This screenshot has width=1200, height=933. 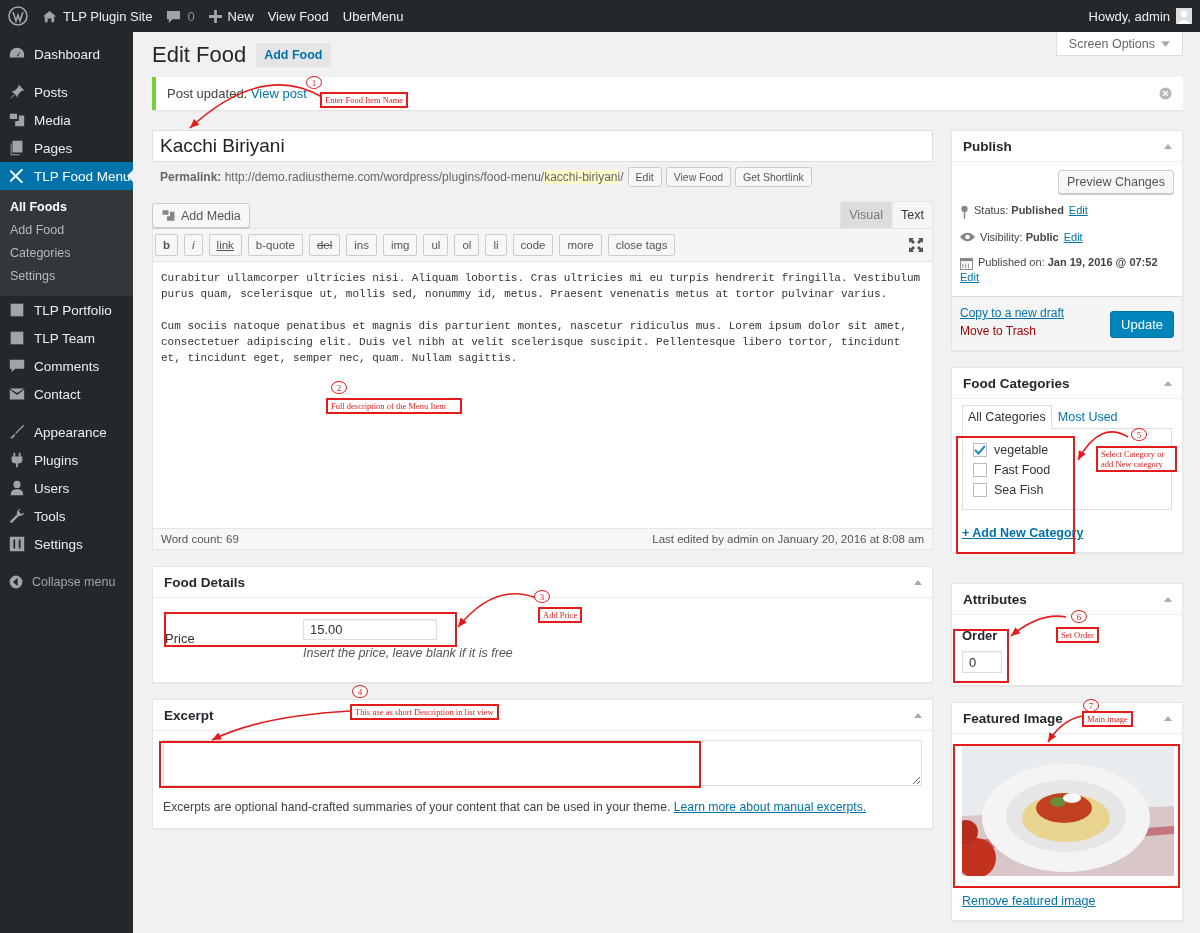 I want to click on format-button: b, so click(x=167, y=245).